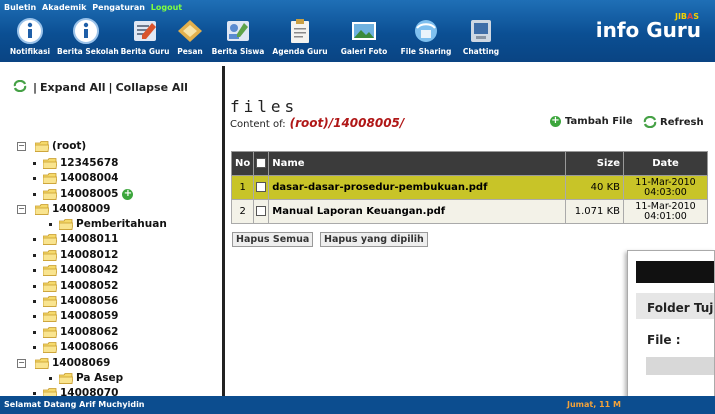 This screenshot has height=414, width=715. Describe the element at coordinates (89, 255) in the screenshot. I see `tree-node-label: 14008012` at that location.